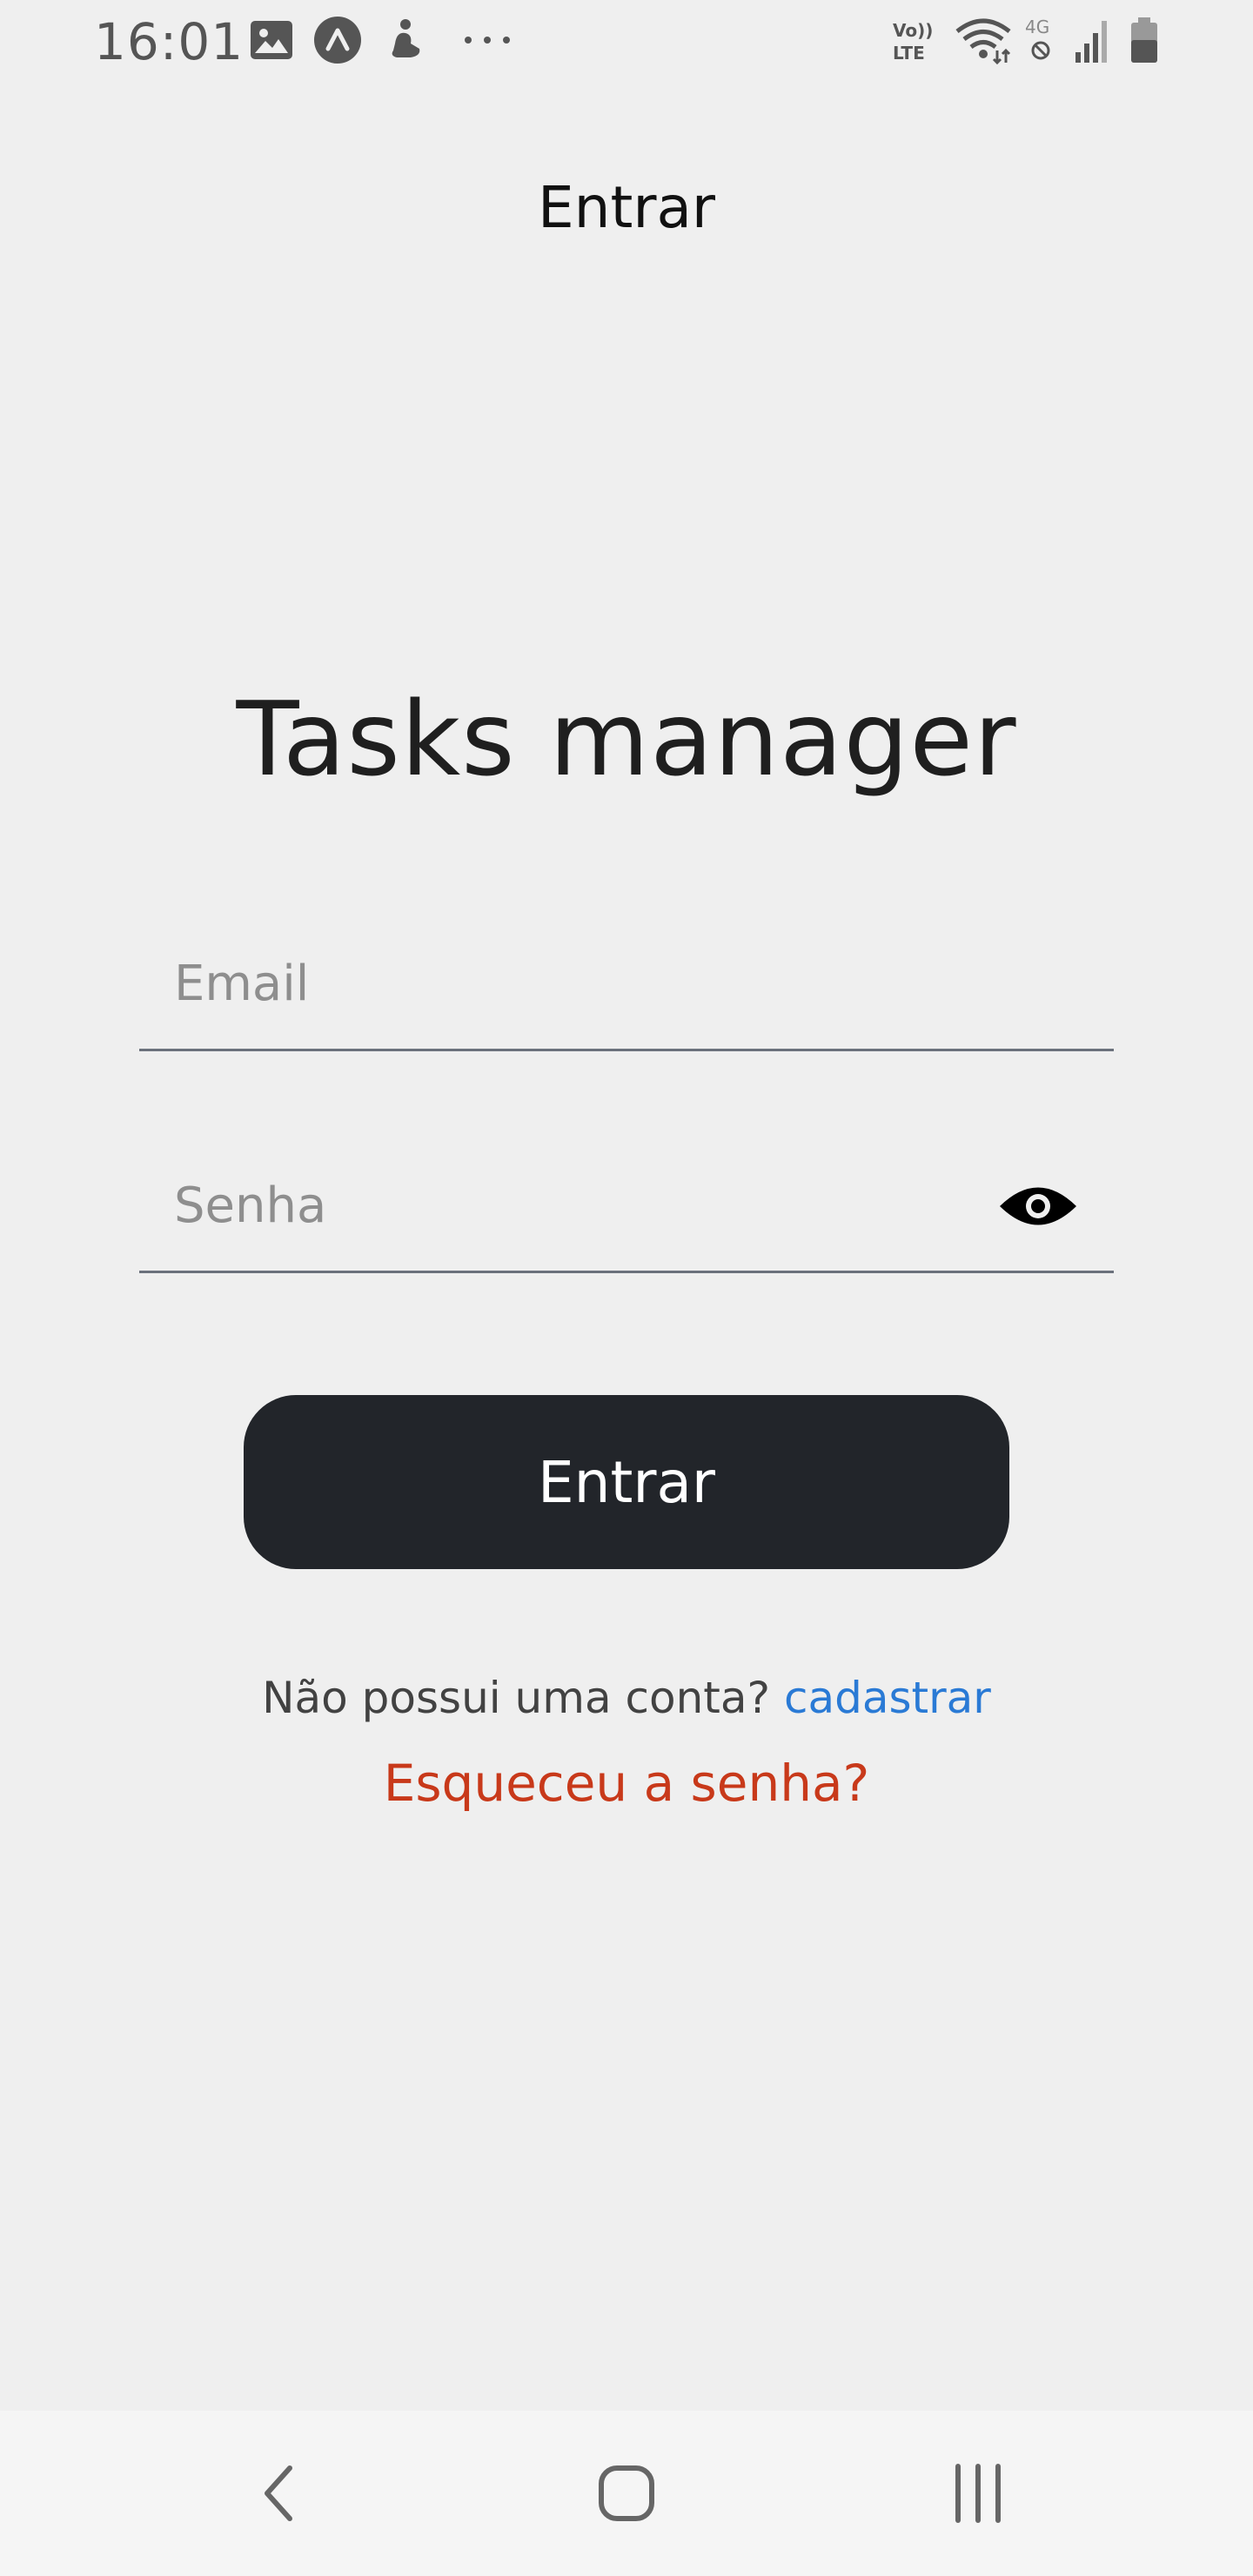 This screenshot has height=2576, width=1253. I want to click on battery-icon, so click(1145, 40).